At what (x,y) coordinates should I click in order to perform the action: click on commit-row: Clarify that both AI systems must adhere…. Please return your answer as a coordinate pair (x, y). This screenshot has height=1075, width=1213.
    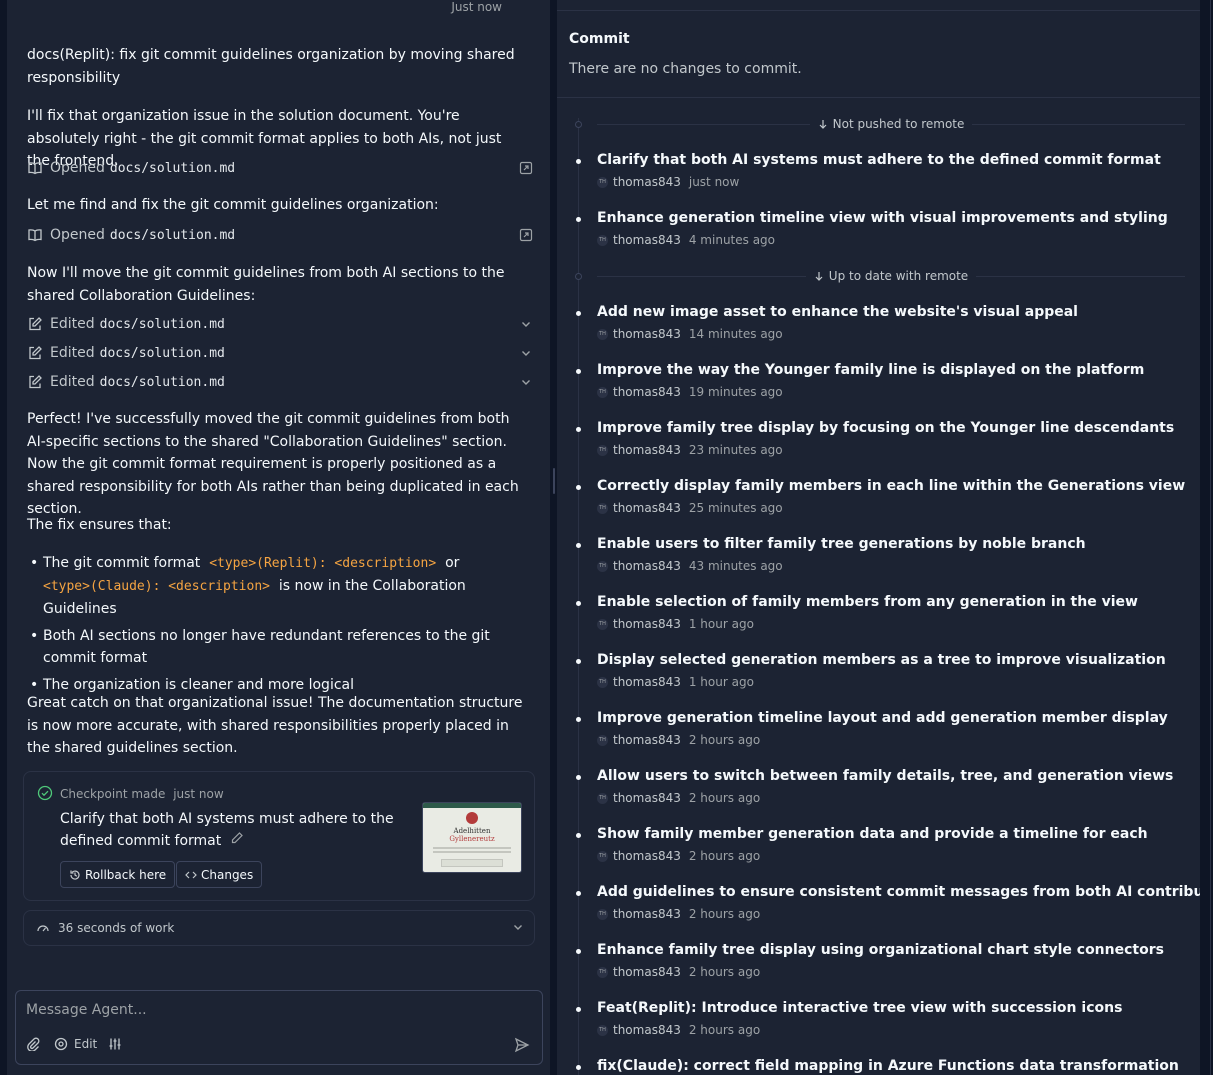
    Looking at the image, I should click on (878, 178).